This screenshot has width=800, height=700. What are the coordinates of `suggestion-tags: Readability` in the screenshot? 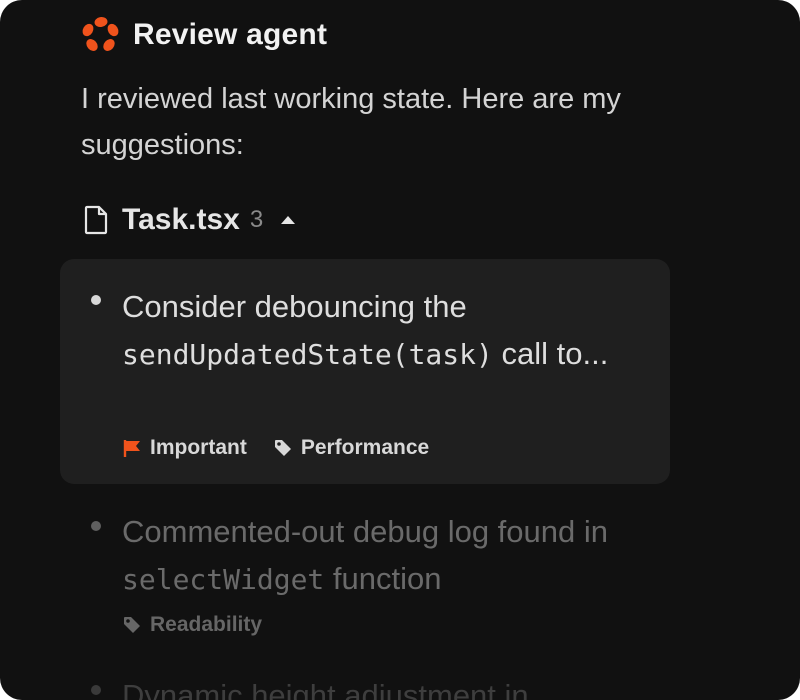 It's located at (192, 625).